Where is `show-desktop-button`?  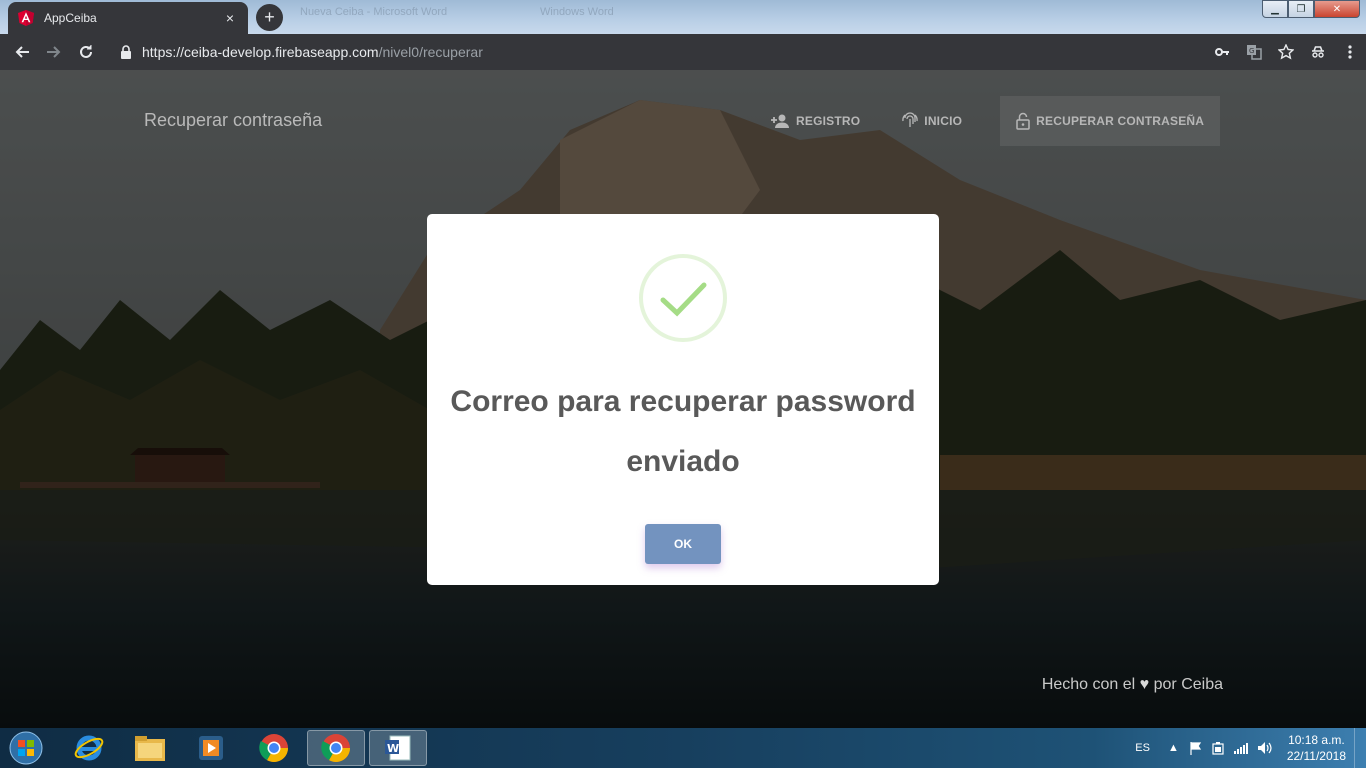 show-desktop-button is located at coordinates (1360, 748).